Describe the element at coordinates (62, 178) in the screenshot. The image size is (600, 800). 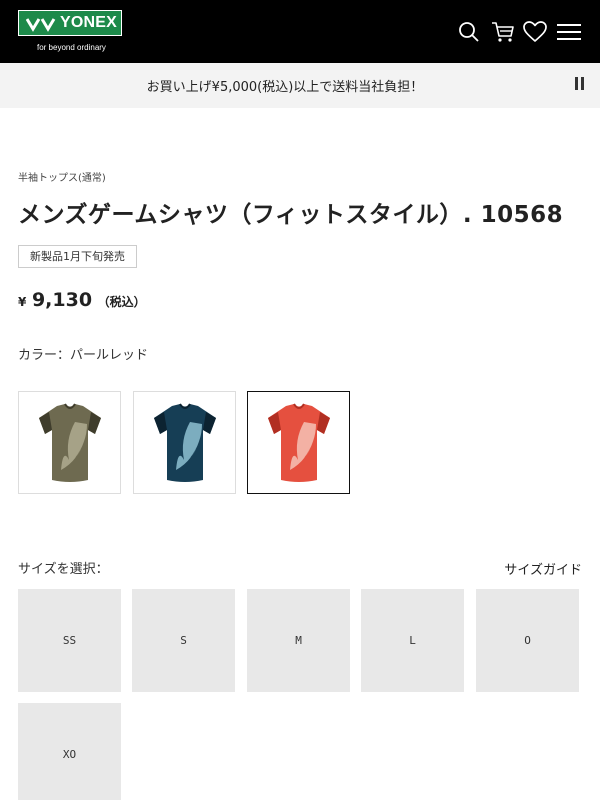
I see `product-category: 半袖トップス(通常)` at that location.